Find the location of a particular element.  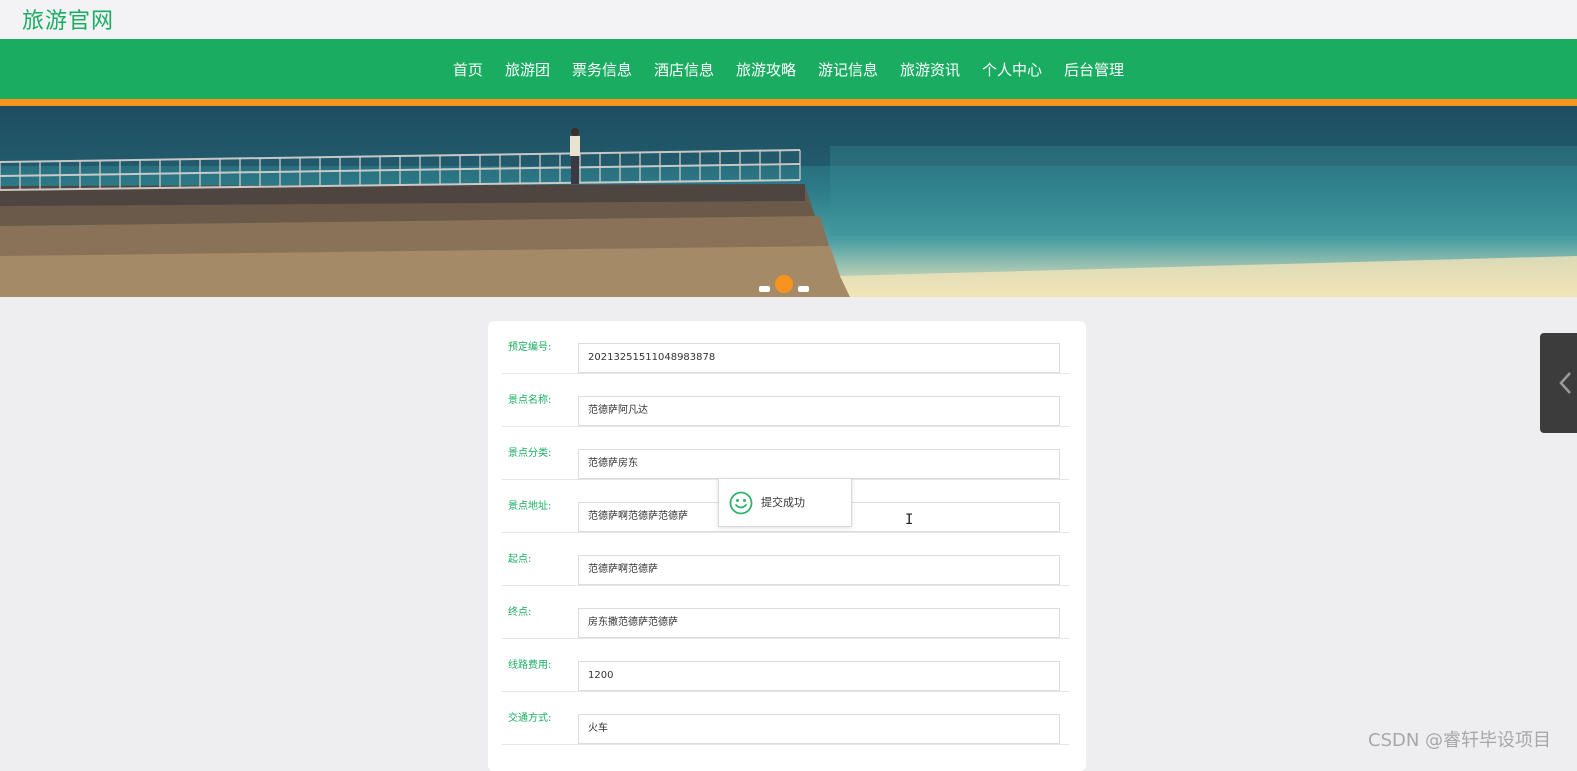

attraction-category-label: 景点分类: is located at coordinates (530, 453).